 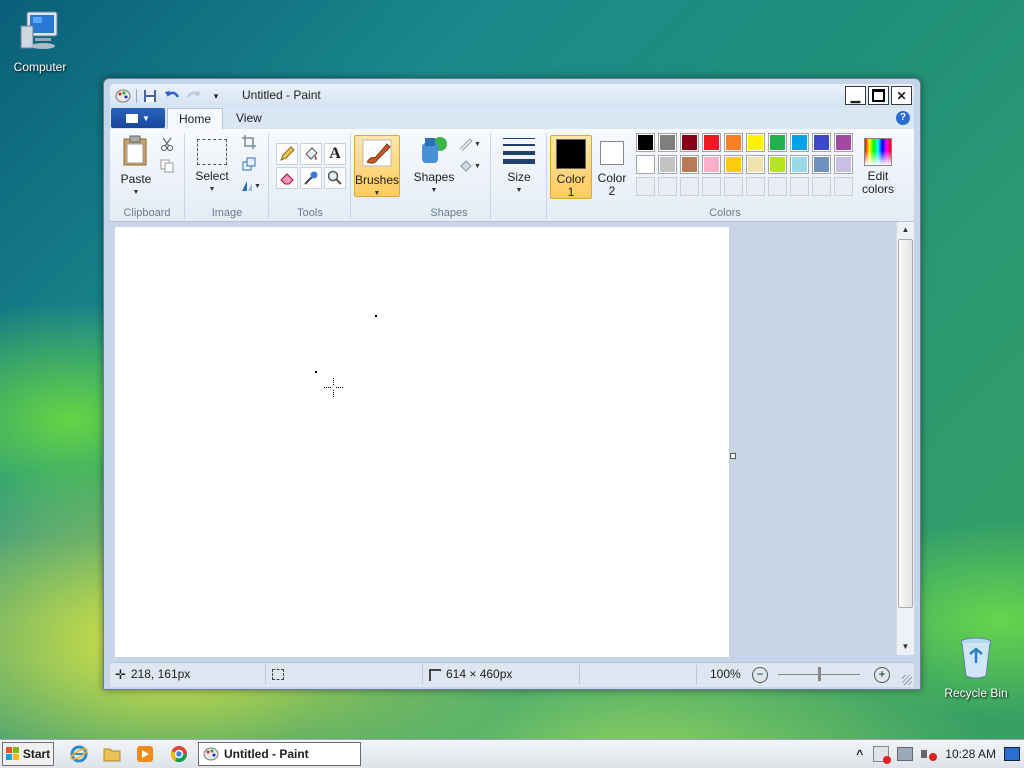 I want to click on text-tool: A, so click(x=335, y=154).